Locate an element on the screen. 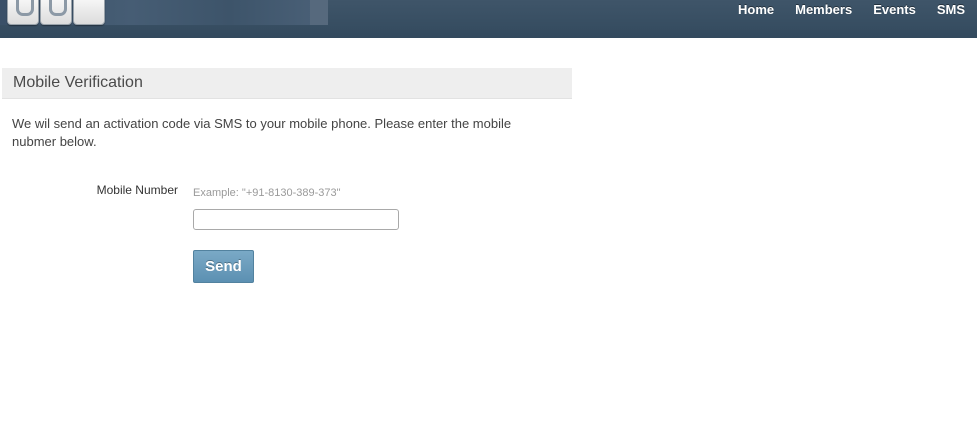  mobile-number-input is located at coordinates (296, 219).